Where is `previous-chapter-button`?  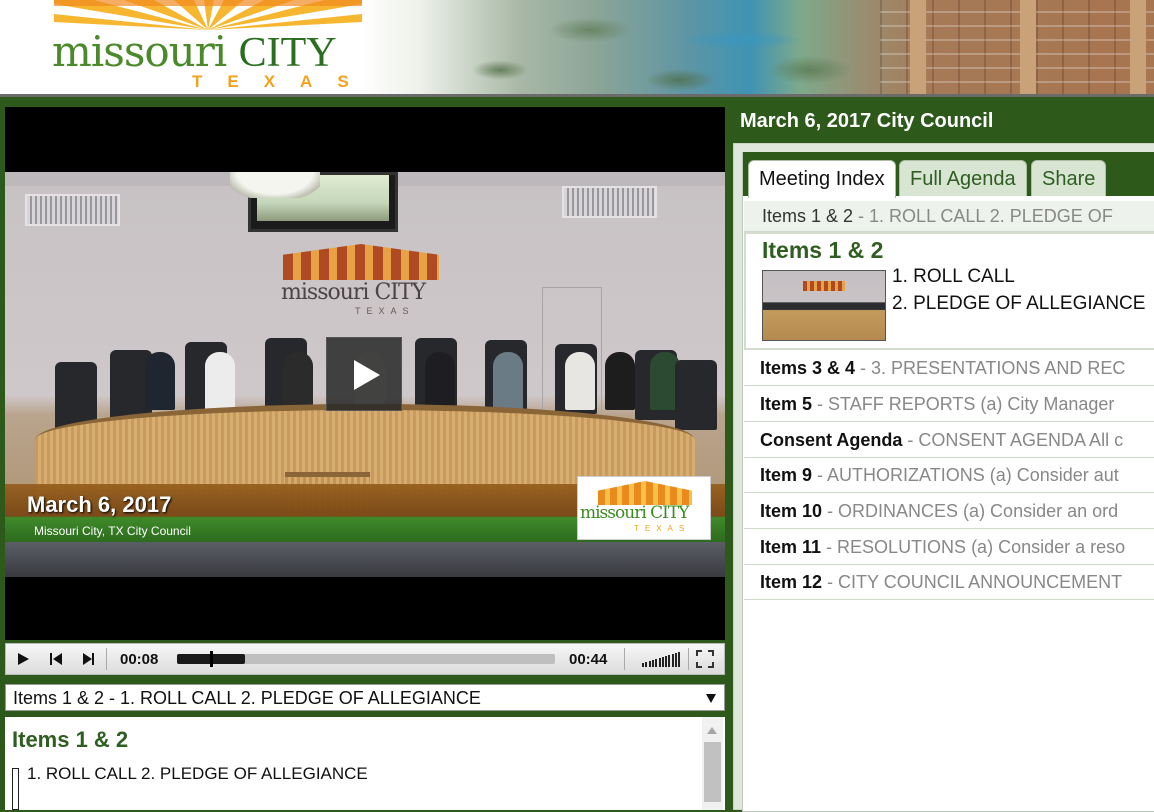
previous-chapter-button is located at coordinates (55, 659).